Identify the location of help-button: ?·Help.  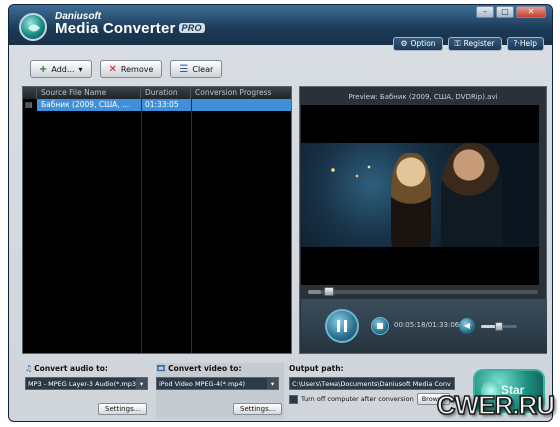
(525, 44).